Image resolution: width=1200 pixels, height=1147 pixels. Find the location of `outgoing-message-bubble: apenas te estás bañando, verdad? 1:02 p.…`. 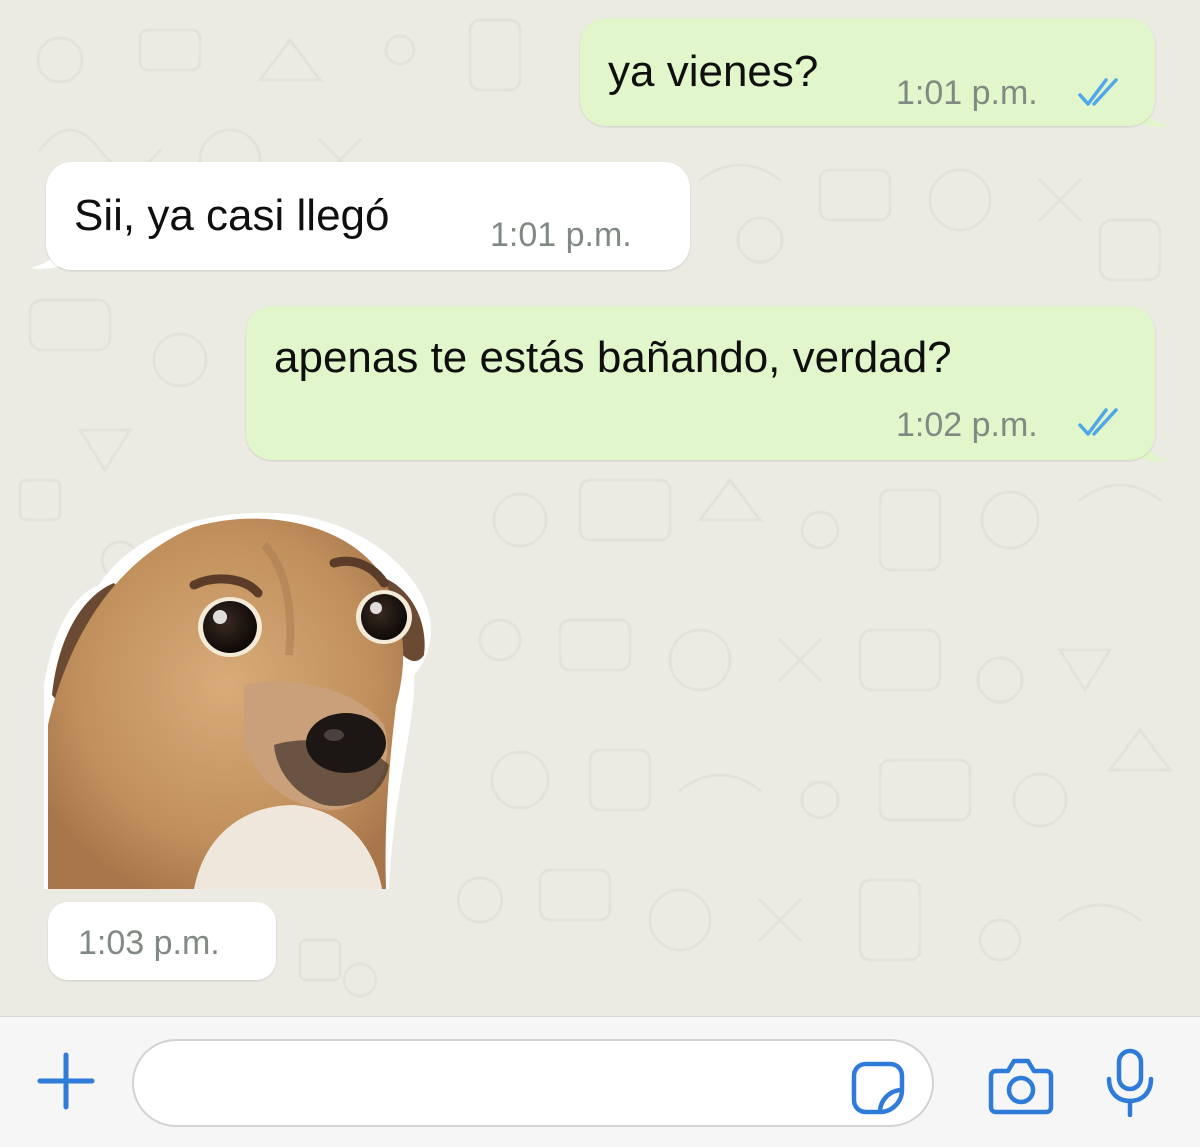

outgoing-message-bubble: apenas te estás bañando, verdad? 1:02 p.… is located at coordinates (700, 383).